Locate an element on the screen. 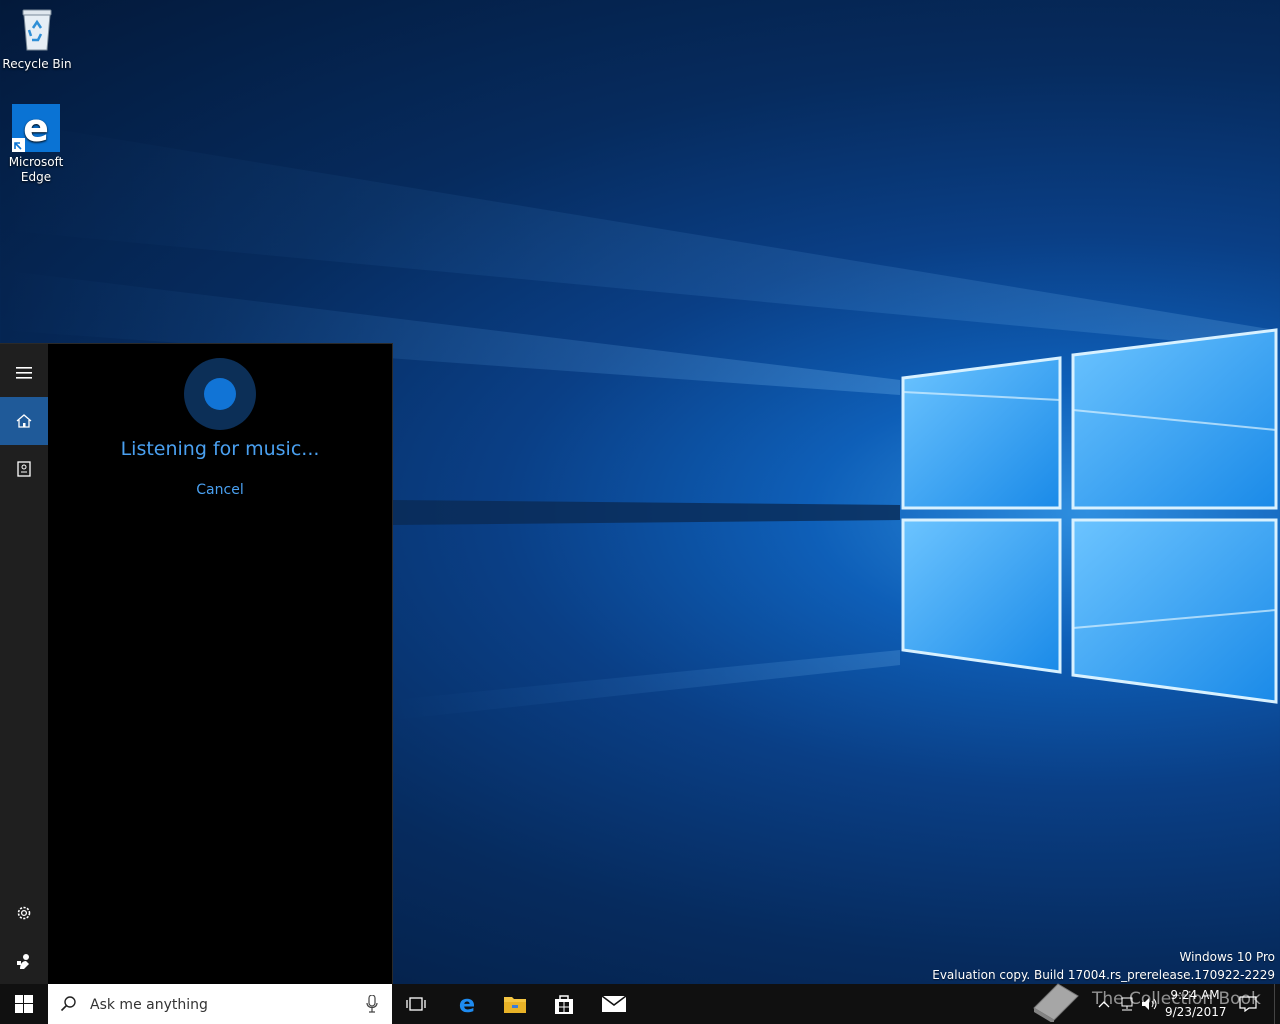 This screenshot has height=1024, width=1280. task-view-button is located at coordinates (416, 1004).